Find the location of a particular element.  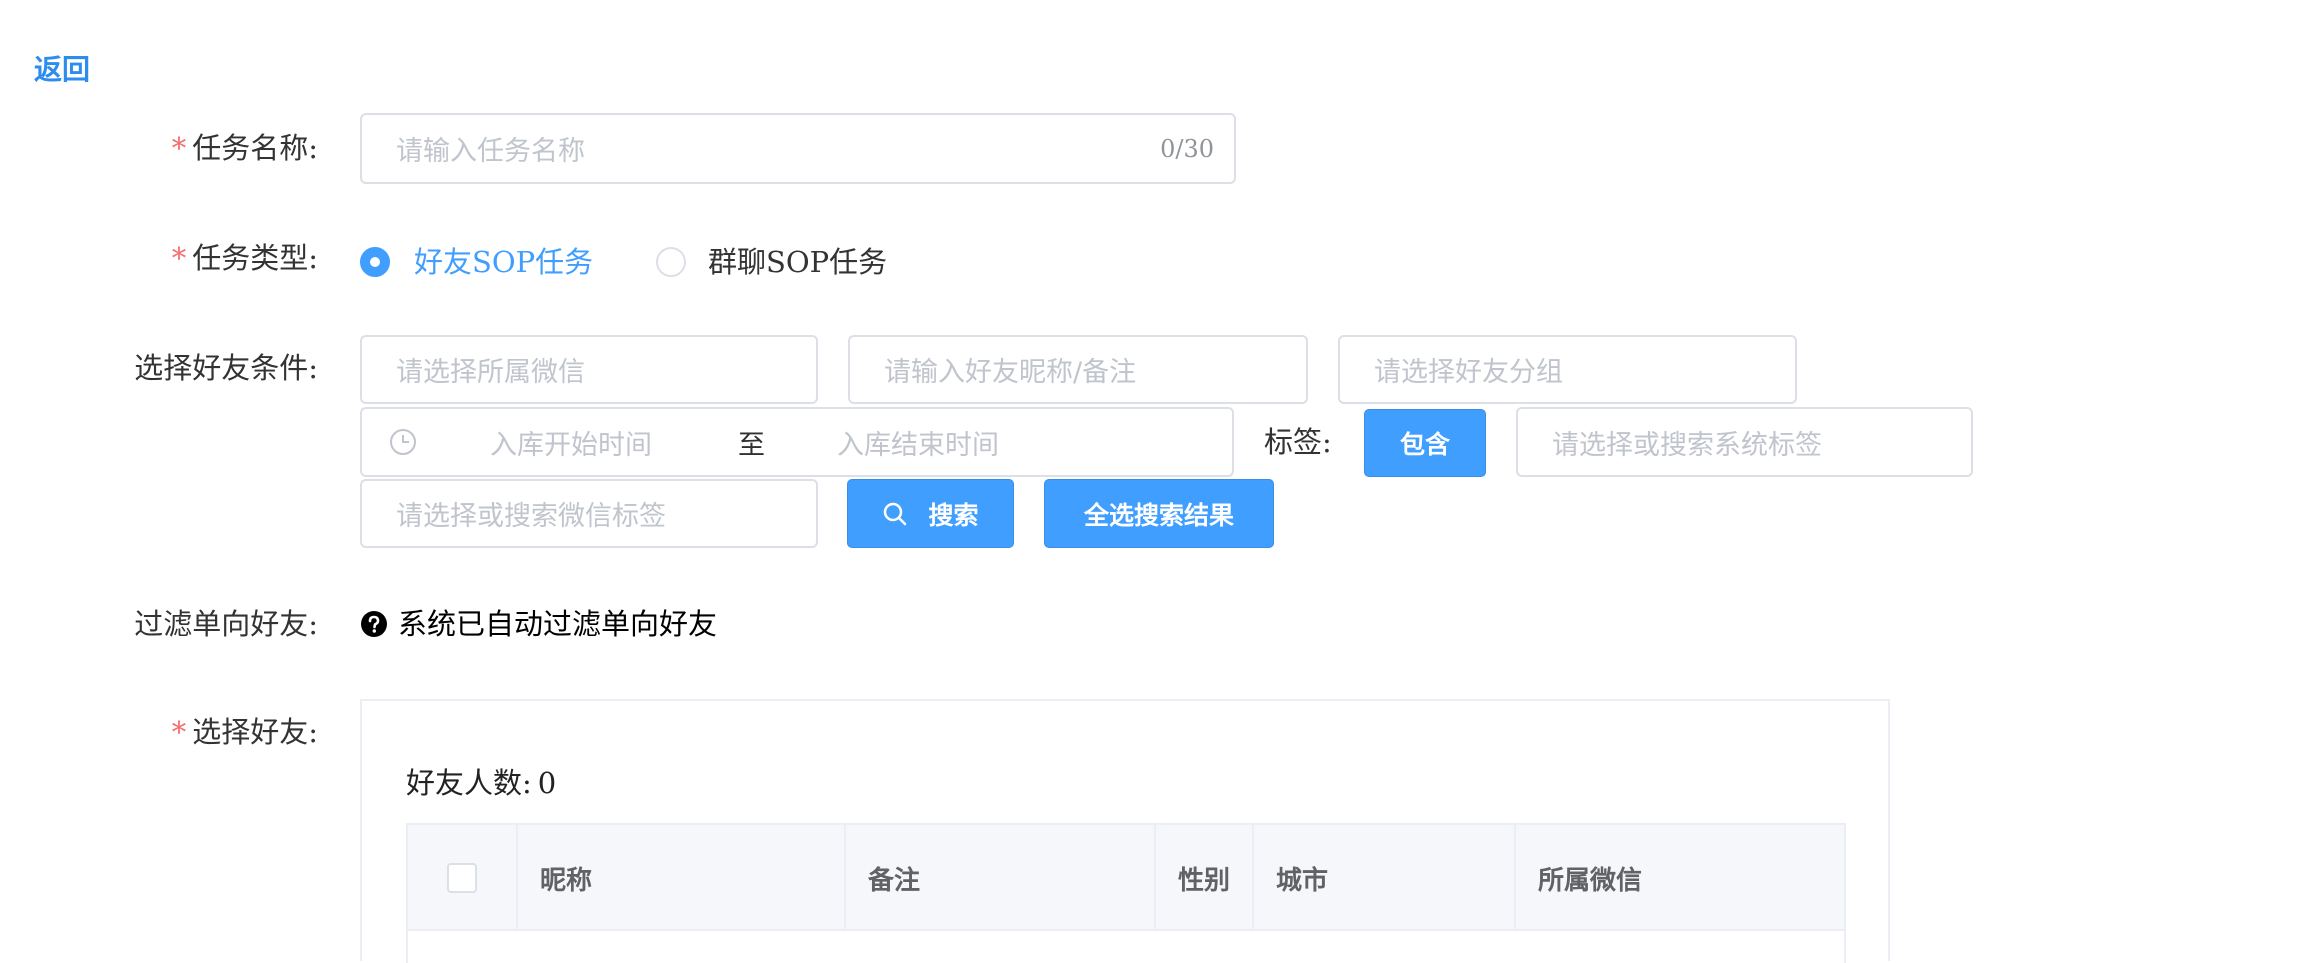

select-all-checkbox is located at coordinates (462, 878).